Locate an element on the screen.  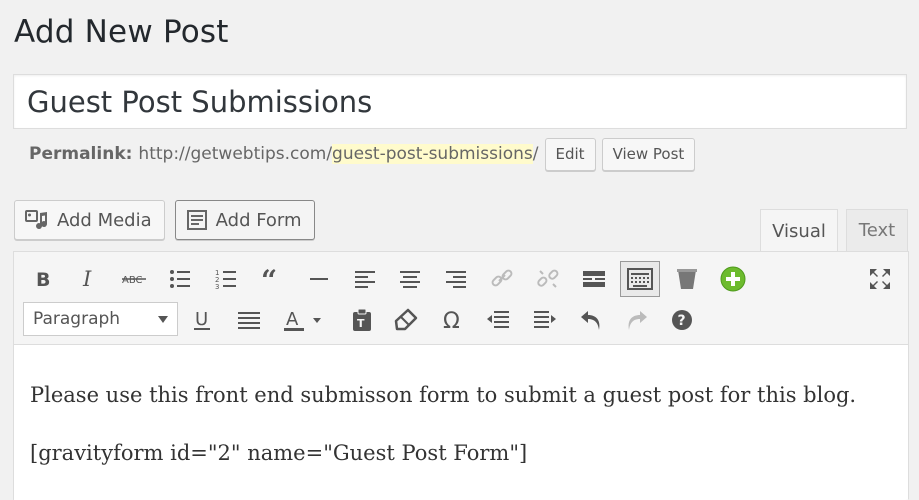
format-select-value: Paragraph is located at coordinates (77, 319).